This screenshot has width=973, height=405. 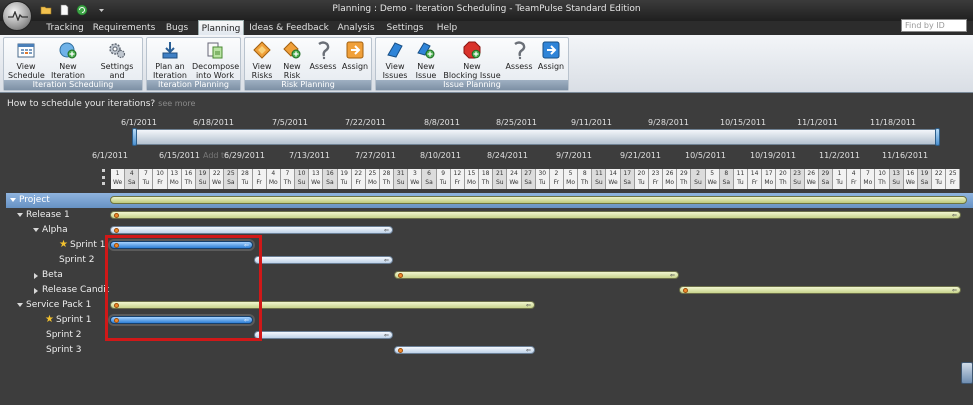 I want to click on assess-risk-button: Assess, so click(x=323, y=55).